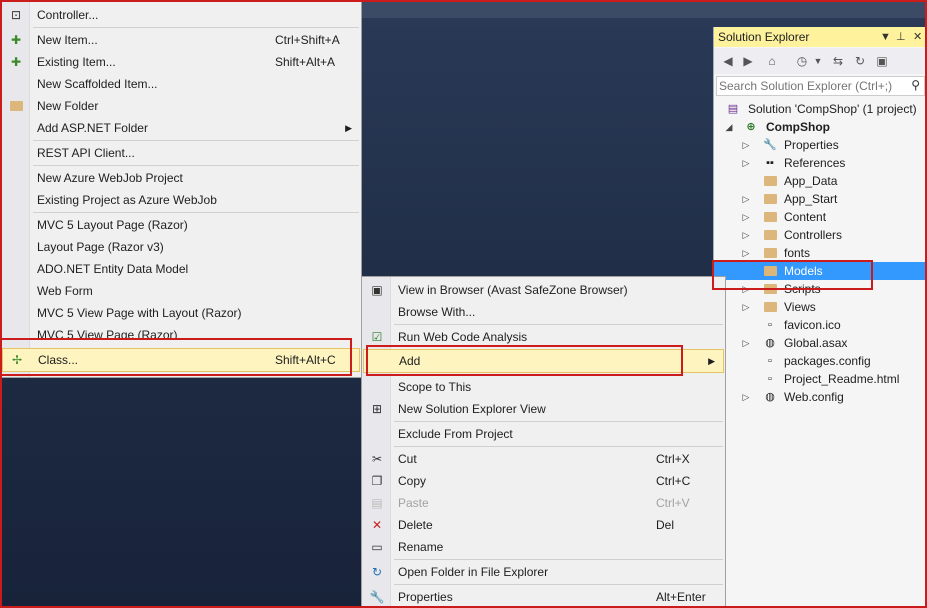 This screenshot has height=608, width=927. What do you see at coordinates (543, 481) in the screenshot?
I see `menu-item-copy: ❐ Copy Ctrl+C` at bounding box center [543, 481].